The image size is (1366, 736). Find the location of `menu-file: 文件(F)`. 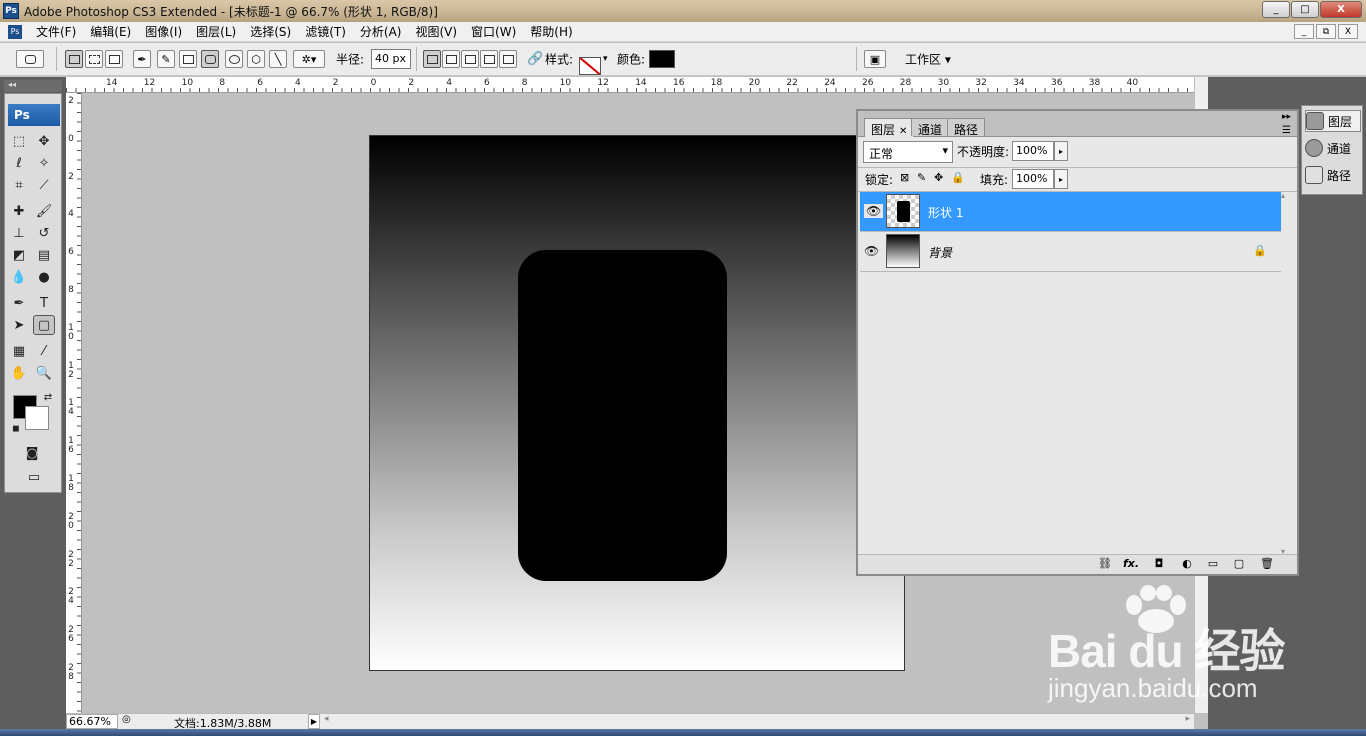

menu-file: 文件(F) is located at coordinates (56, 31).